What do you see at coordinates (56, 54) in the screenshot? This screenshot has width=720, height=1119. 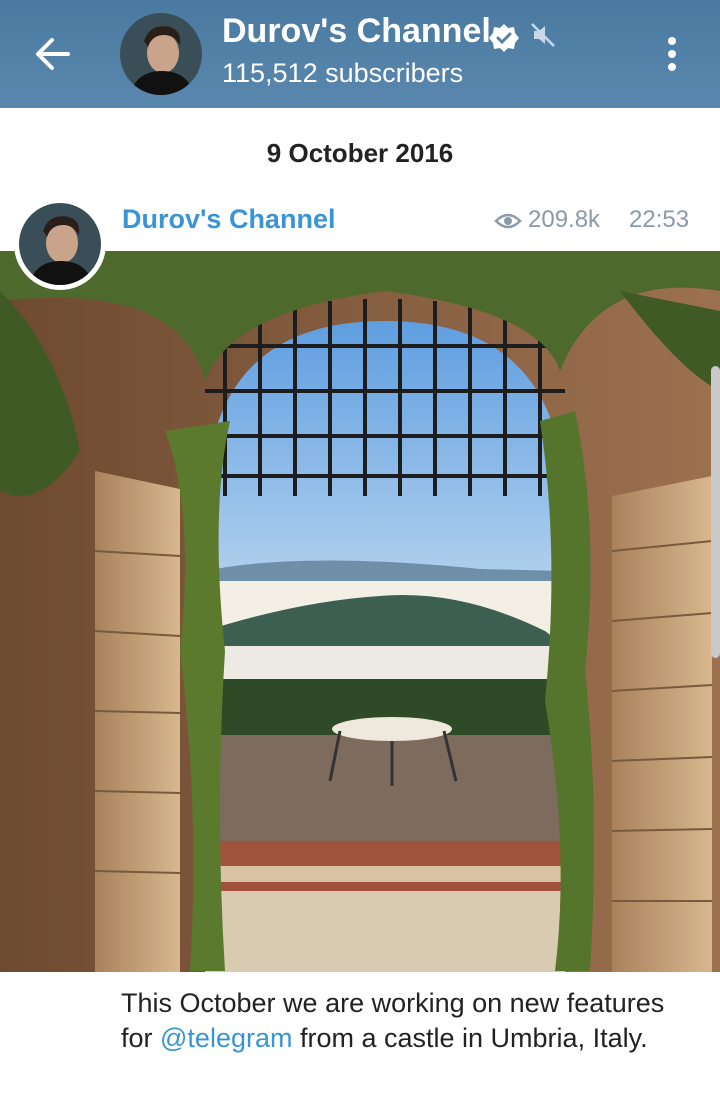 I see `arrow-left-icon` at bounding box center [56, 54].